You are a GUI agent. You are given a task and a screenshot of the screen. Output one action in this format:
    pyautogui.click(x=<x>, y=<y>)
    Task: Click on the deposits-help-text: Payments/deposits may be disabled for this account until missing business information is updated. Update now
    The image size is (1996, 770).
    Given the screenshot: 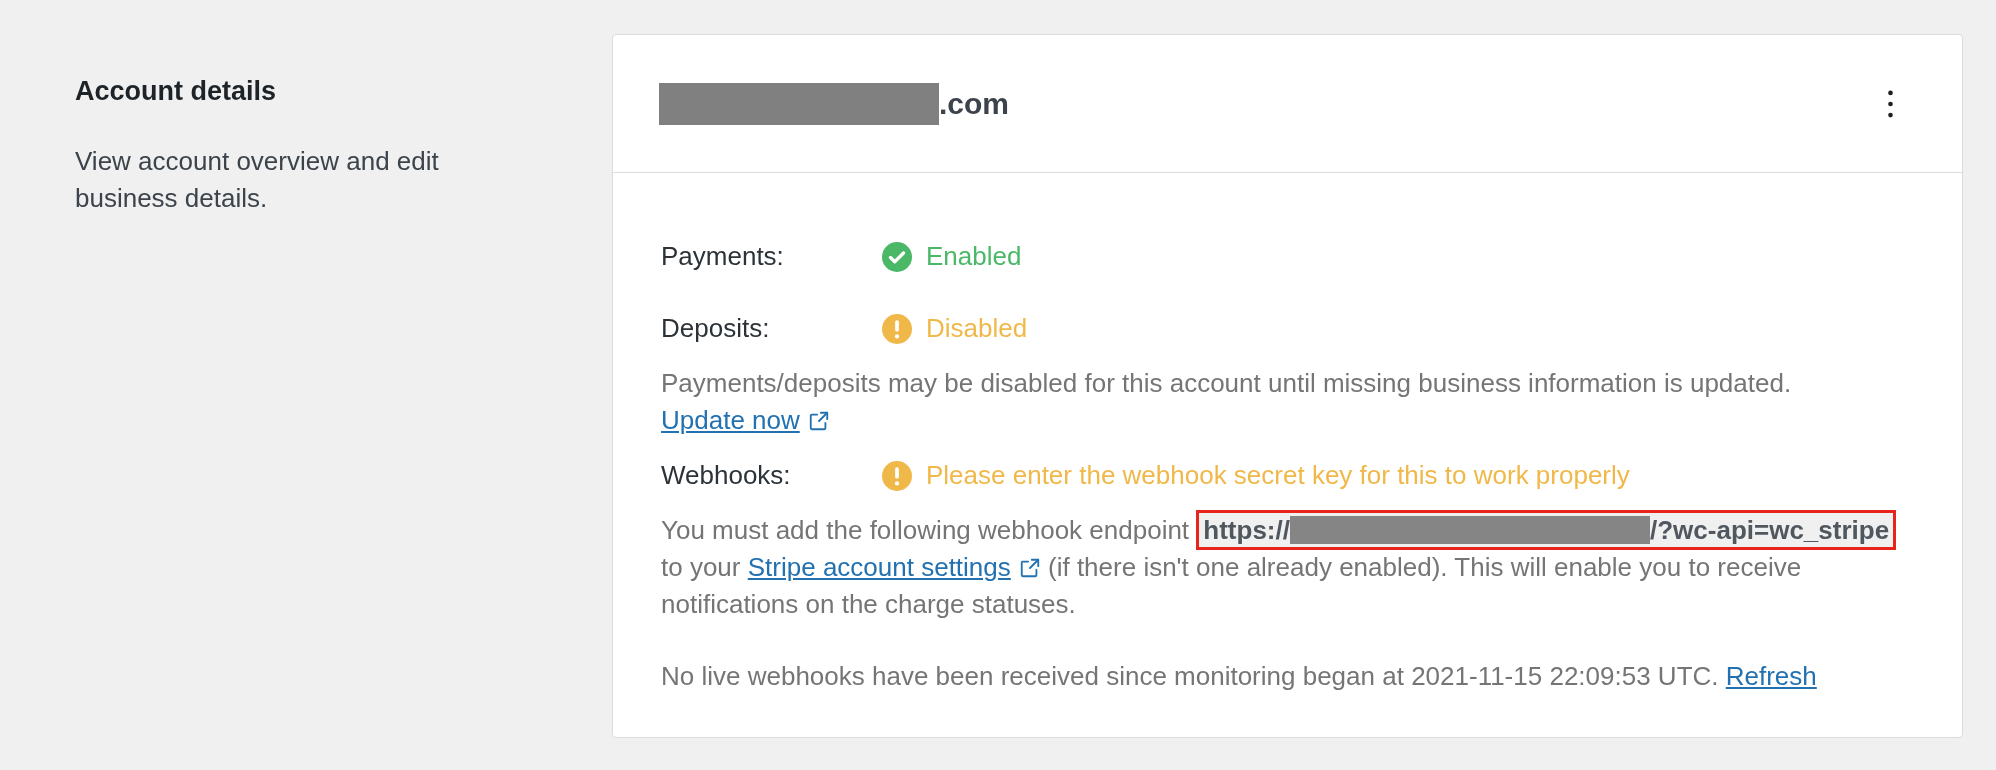 What is the action you would take?
    pyautogui.click(x=1227, y=402)
    